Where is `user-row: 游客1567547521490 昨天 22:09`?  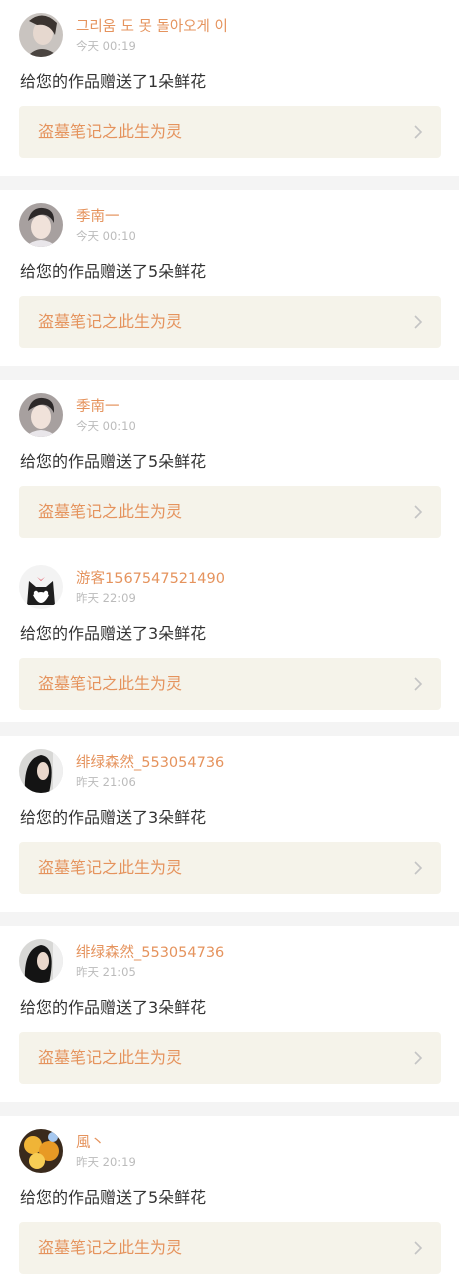
user-row: 游客1567547521490 昨天 22:09 is located at coordinates (230, 587).